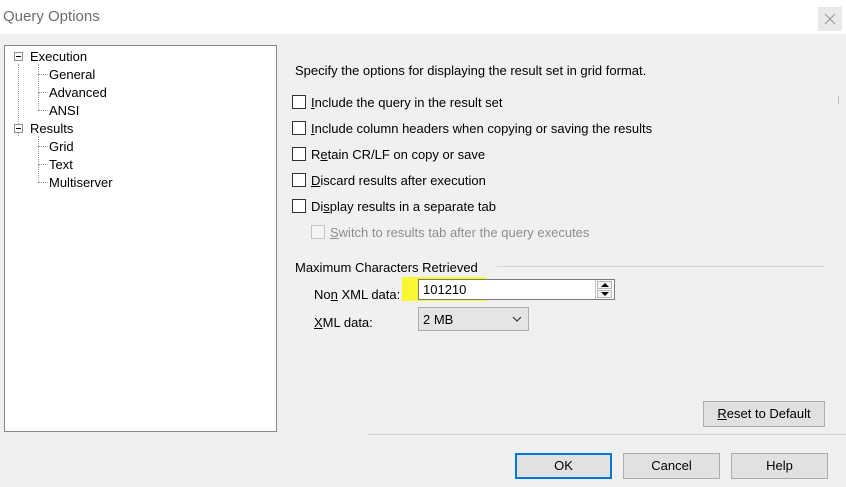 This screenshot has width=846, height=487. What do you see at coordinates (51, 128) in the screenshot?
I see `tree-item-results: Results` at bounding box center [51, 128].